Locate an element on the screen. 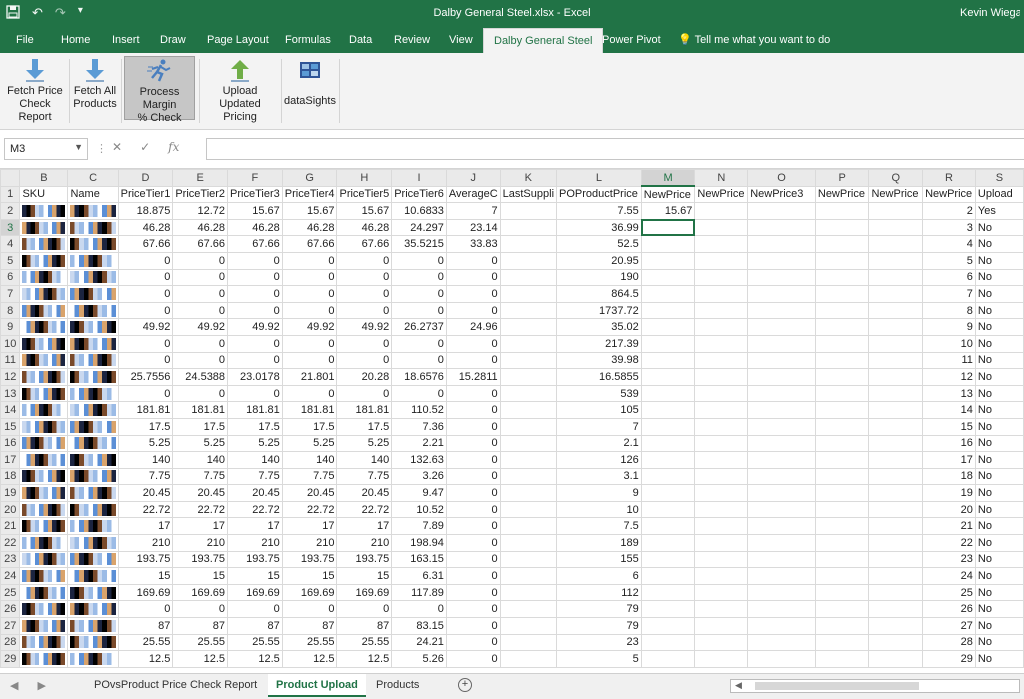  cell-f21: 17 is located at coordinates (255, 526).